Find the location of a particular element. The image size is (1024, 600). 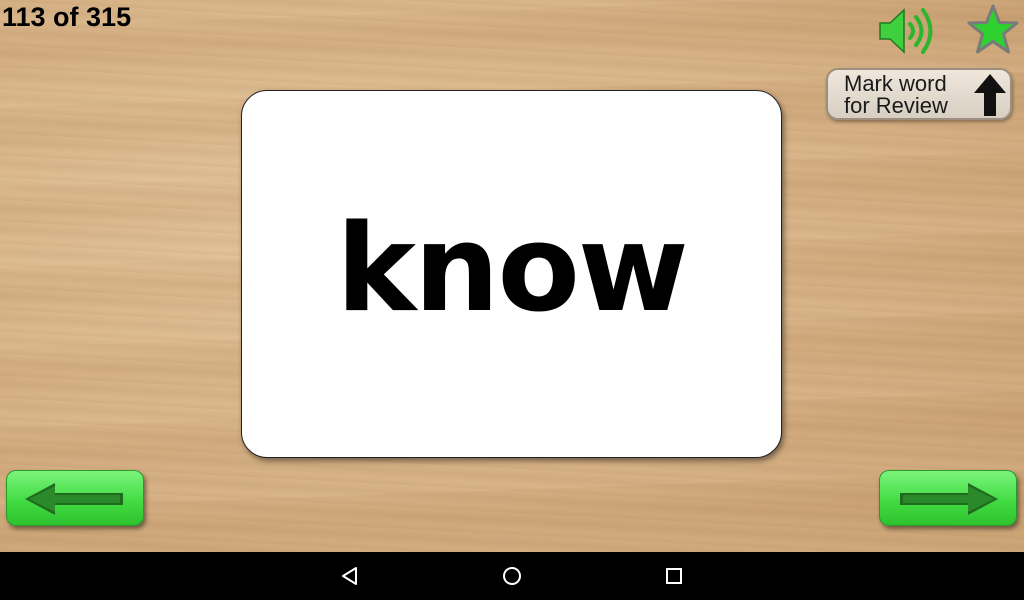

flash-card-word: know is located at coordinates (512, 269).